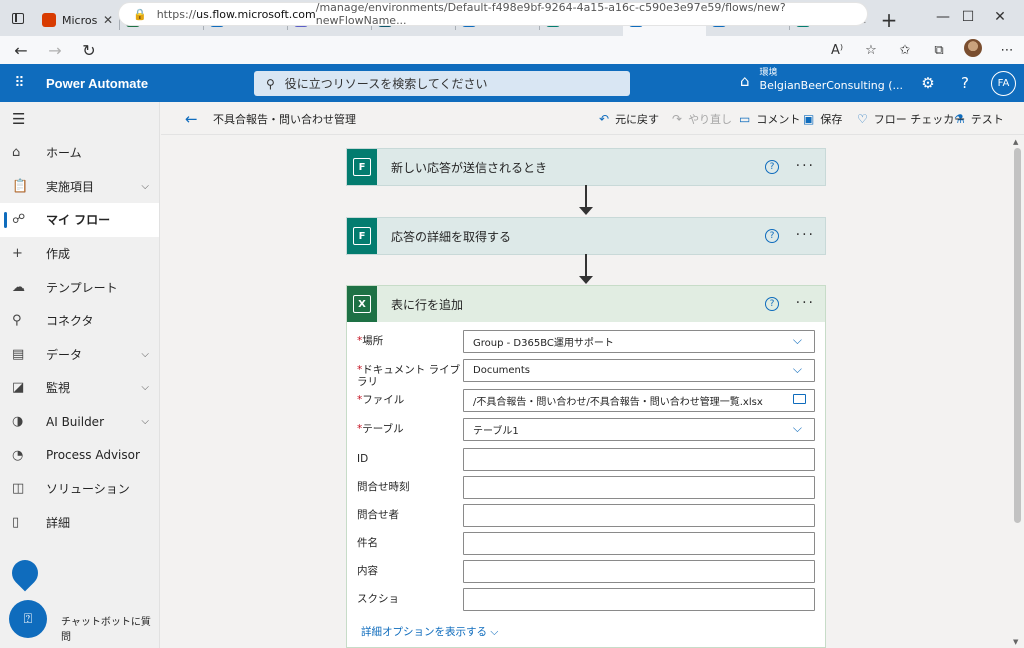 Image resolution: width=1024 pixels, height=648 pixels. I want to click on close-window-icon: ✕, so click(1000, 17).